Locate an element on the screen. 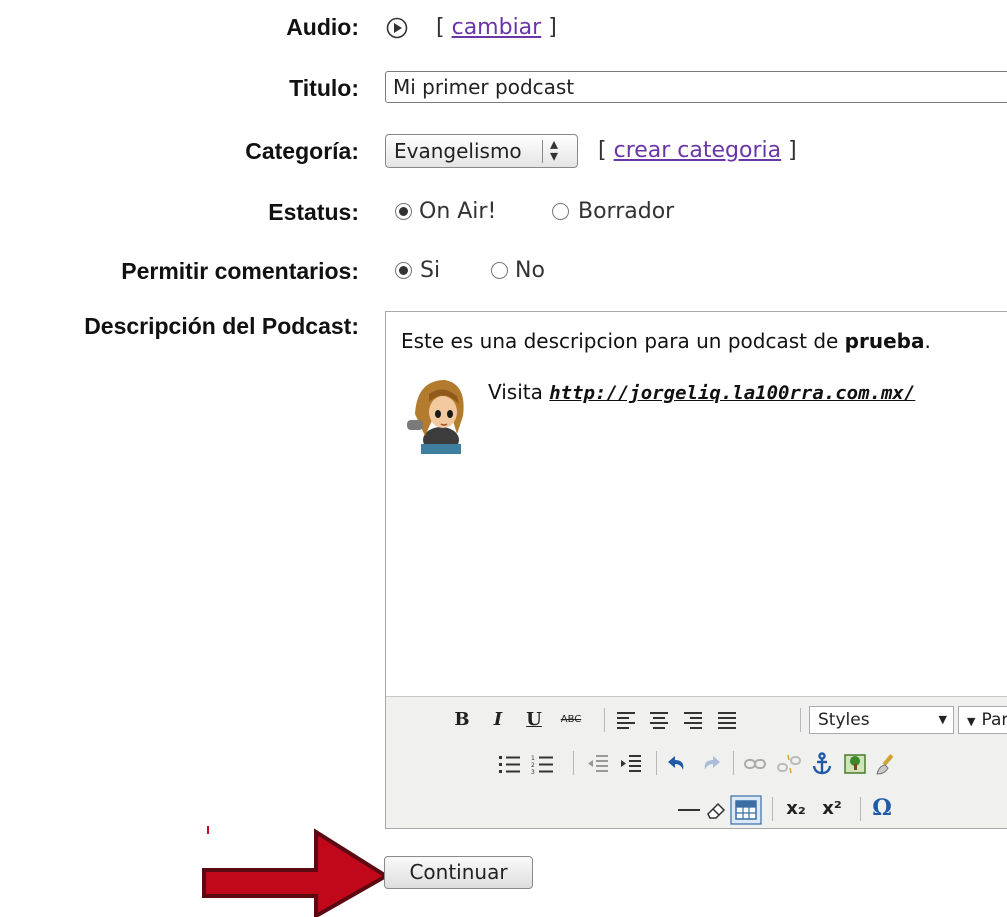 Image resolution: width=1007 pixels, height=917 pixels. align-left-icon is located at coordinates (626, 720).